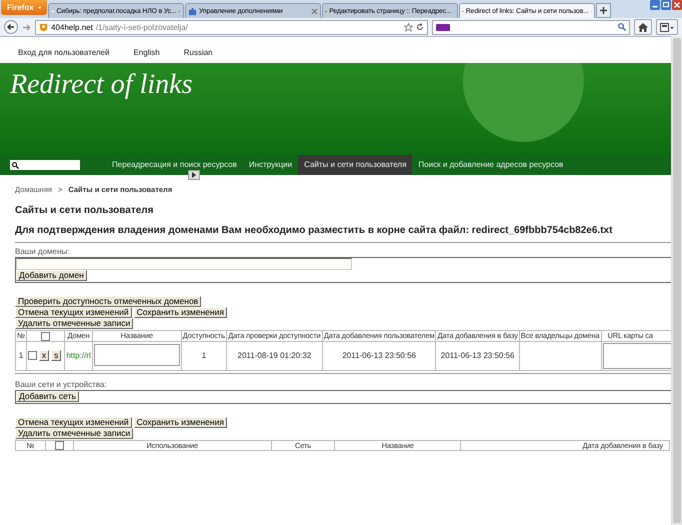 This screenshot has height=525, width=682. I want to click on bookmarks-button, so click(667, 27).